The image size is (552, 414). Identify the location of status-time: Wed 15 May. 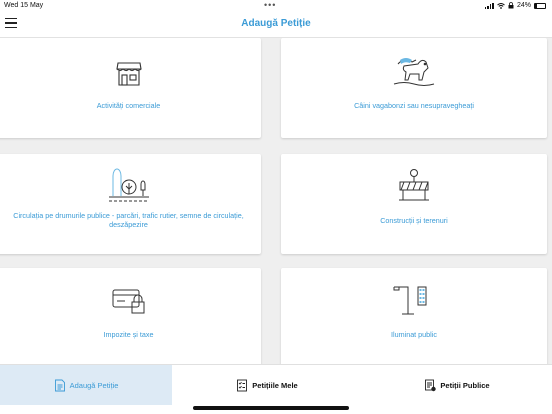
(24, 5).